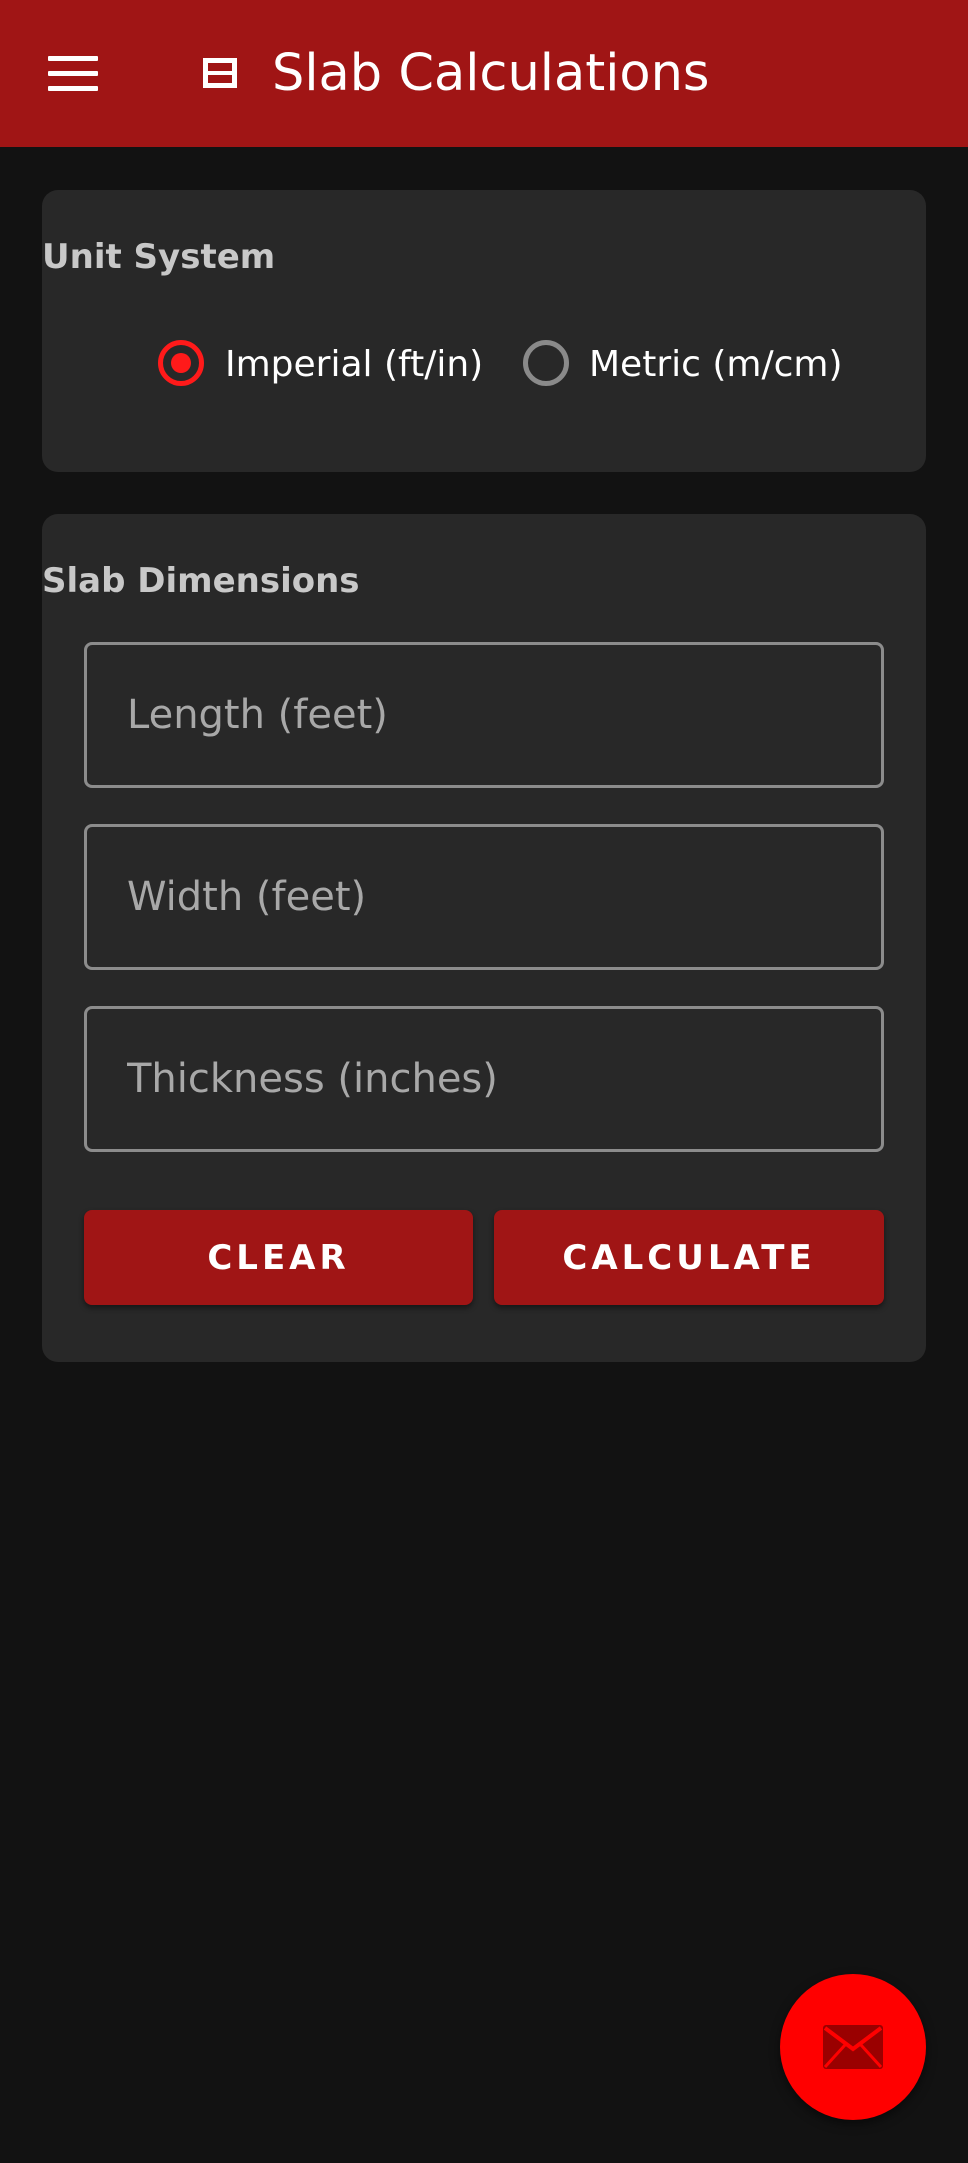 The image size is (968, 2163). Describe the element at coordinates (716, 365) in the screenshot. I see `metric-radio-label: Metric (m/cm)` at that location.